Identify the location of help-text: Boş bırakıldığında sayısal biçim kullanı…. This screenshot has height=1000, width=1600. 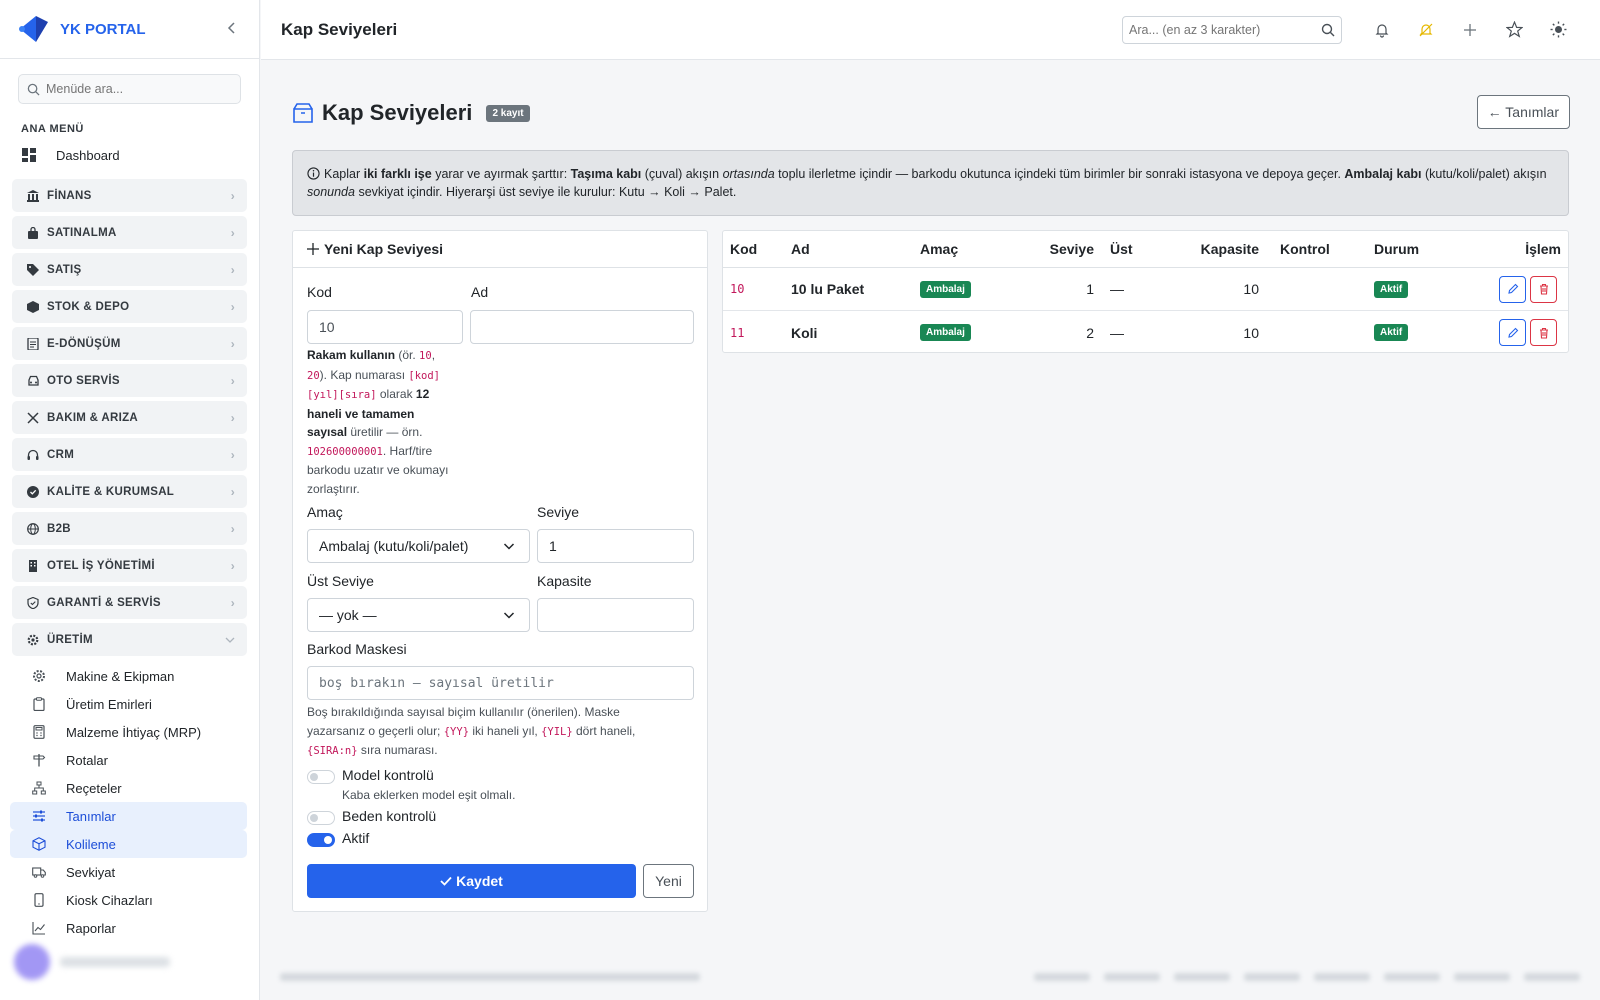
(463, 712).